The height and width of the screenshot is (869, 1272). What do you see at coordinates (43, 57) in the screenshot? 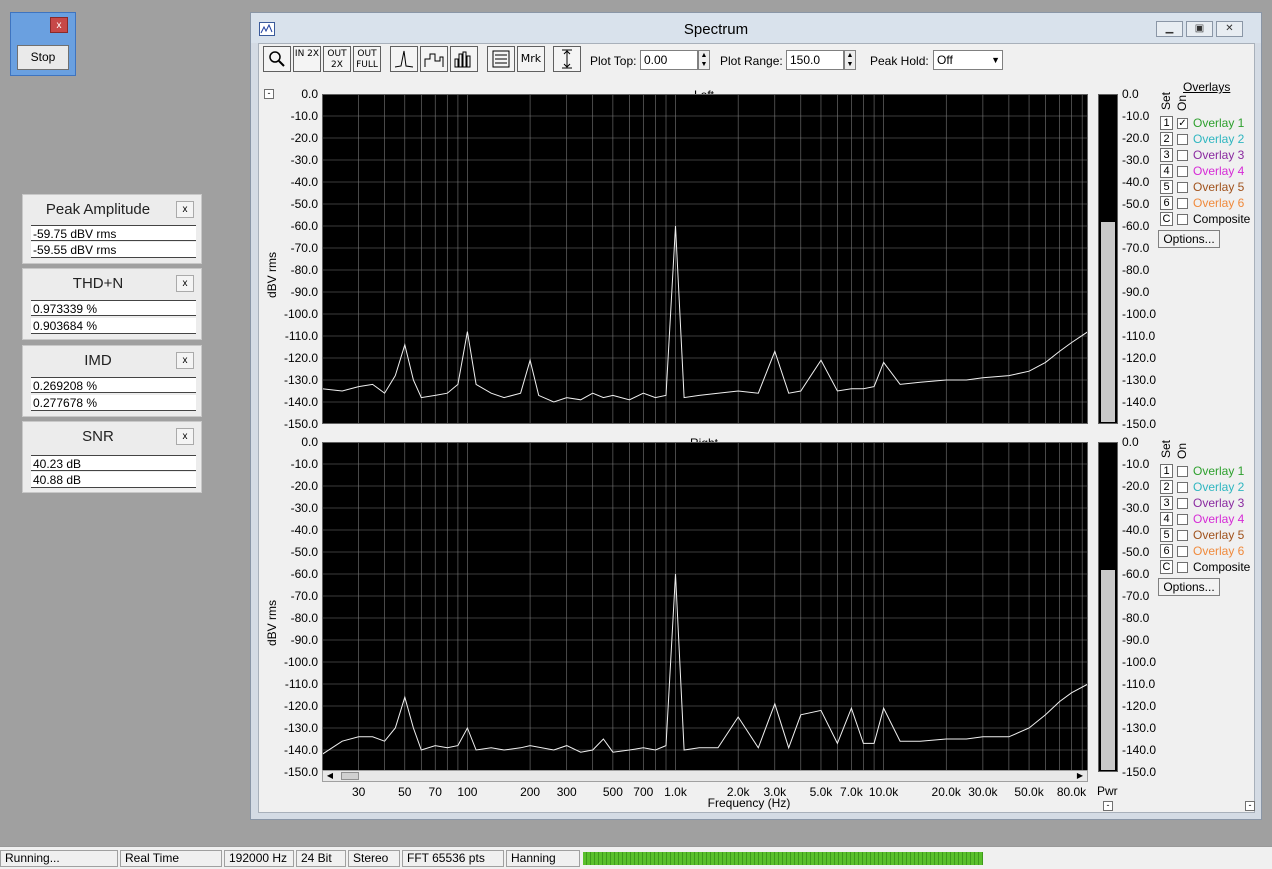
I see `stop-button: Stop` at bounding box center [43, 57].